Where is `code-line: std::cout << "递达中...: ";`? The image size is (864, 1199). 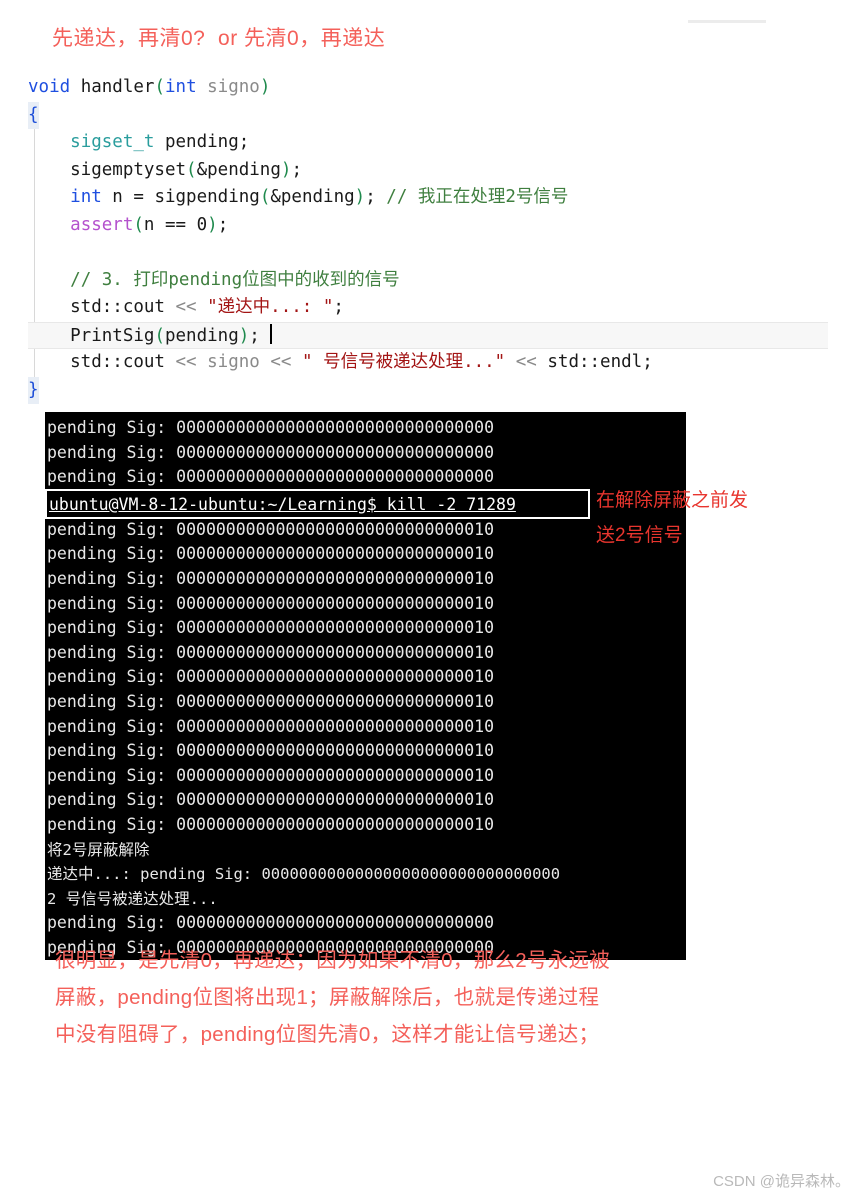
code-line: std::cout << "递达中...: "; is located at coordinates (428, 308).